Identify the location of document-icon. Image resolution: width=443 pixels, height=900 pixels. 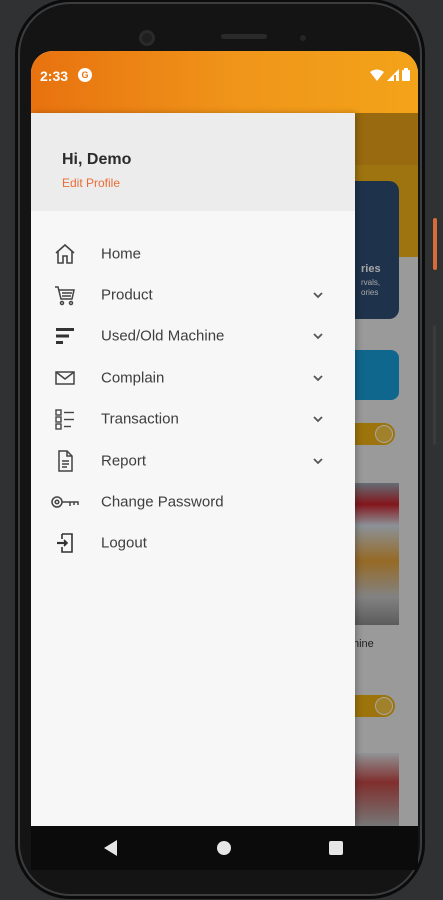
(65, 460).